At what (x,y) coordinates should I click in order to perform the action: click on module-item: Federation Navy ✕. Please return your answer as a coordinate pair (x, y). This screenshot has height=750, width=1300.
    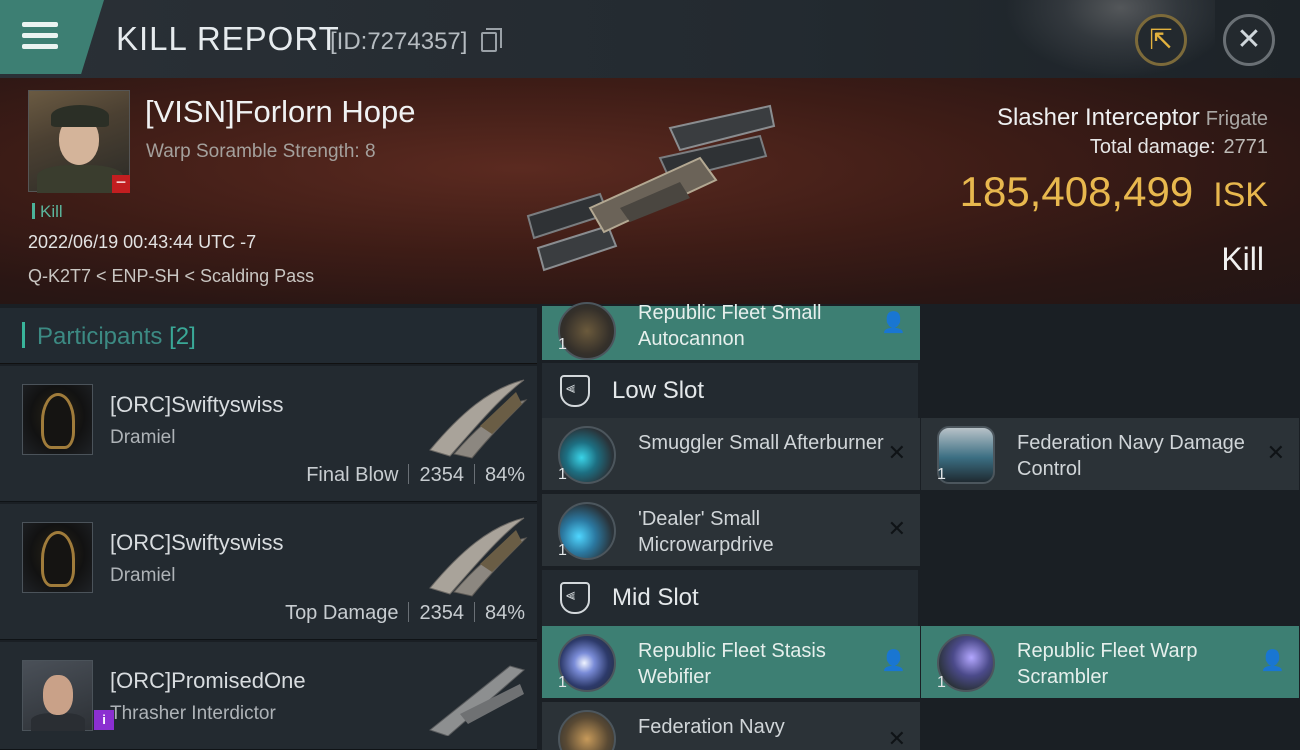
    Looking at the image, I should click on (731, 726).